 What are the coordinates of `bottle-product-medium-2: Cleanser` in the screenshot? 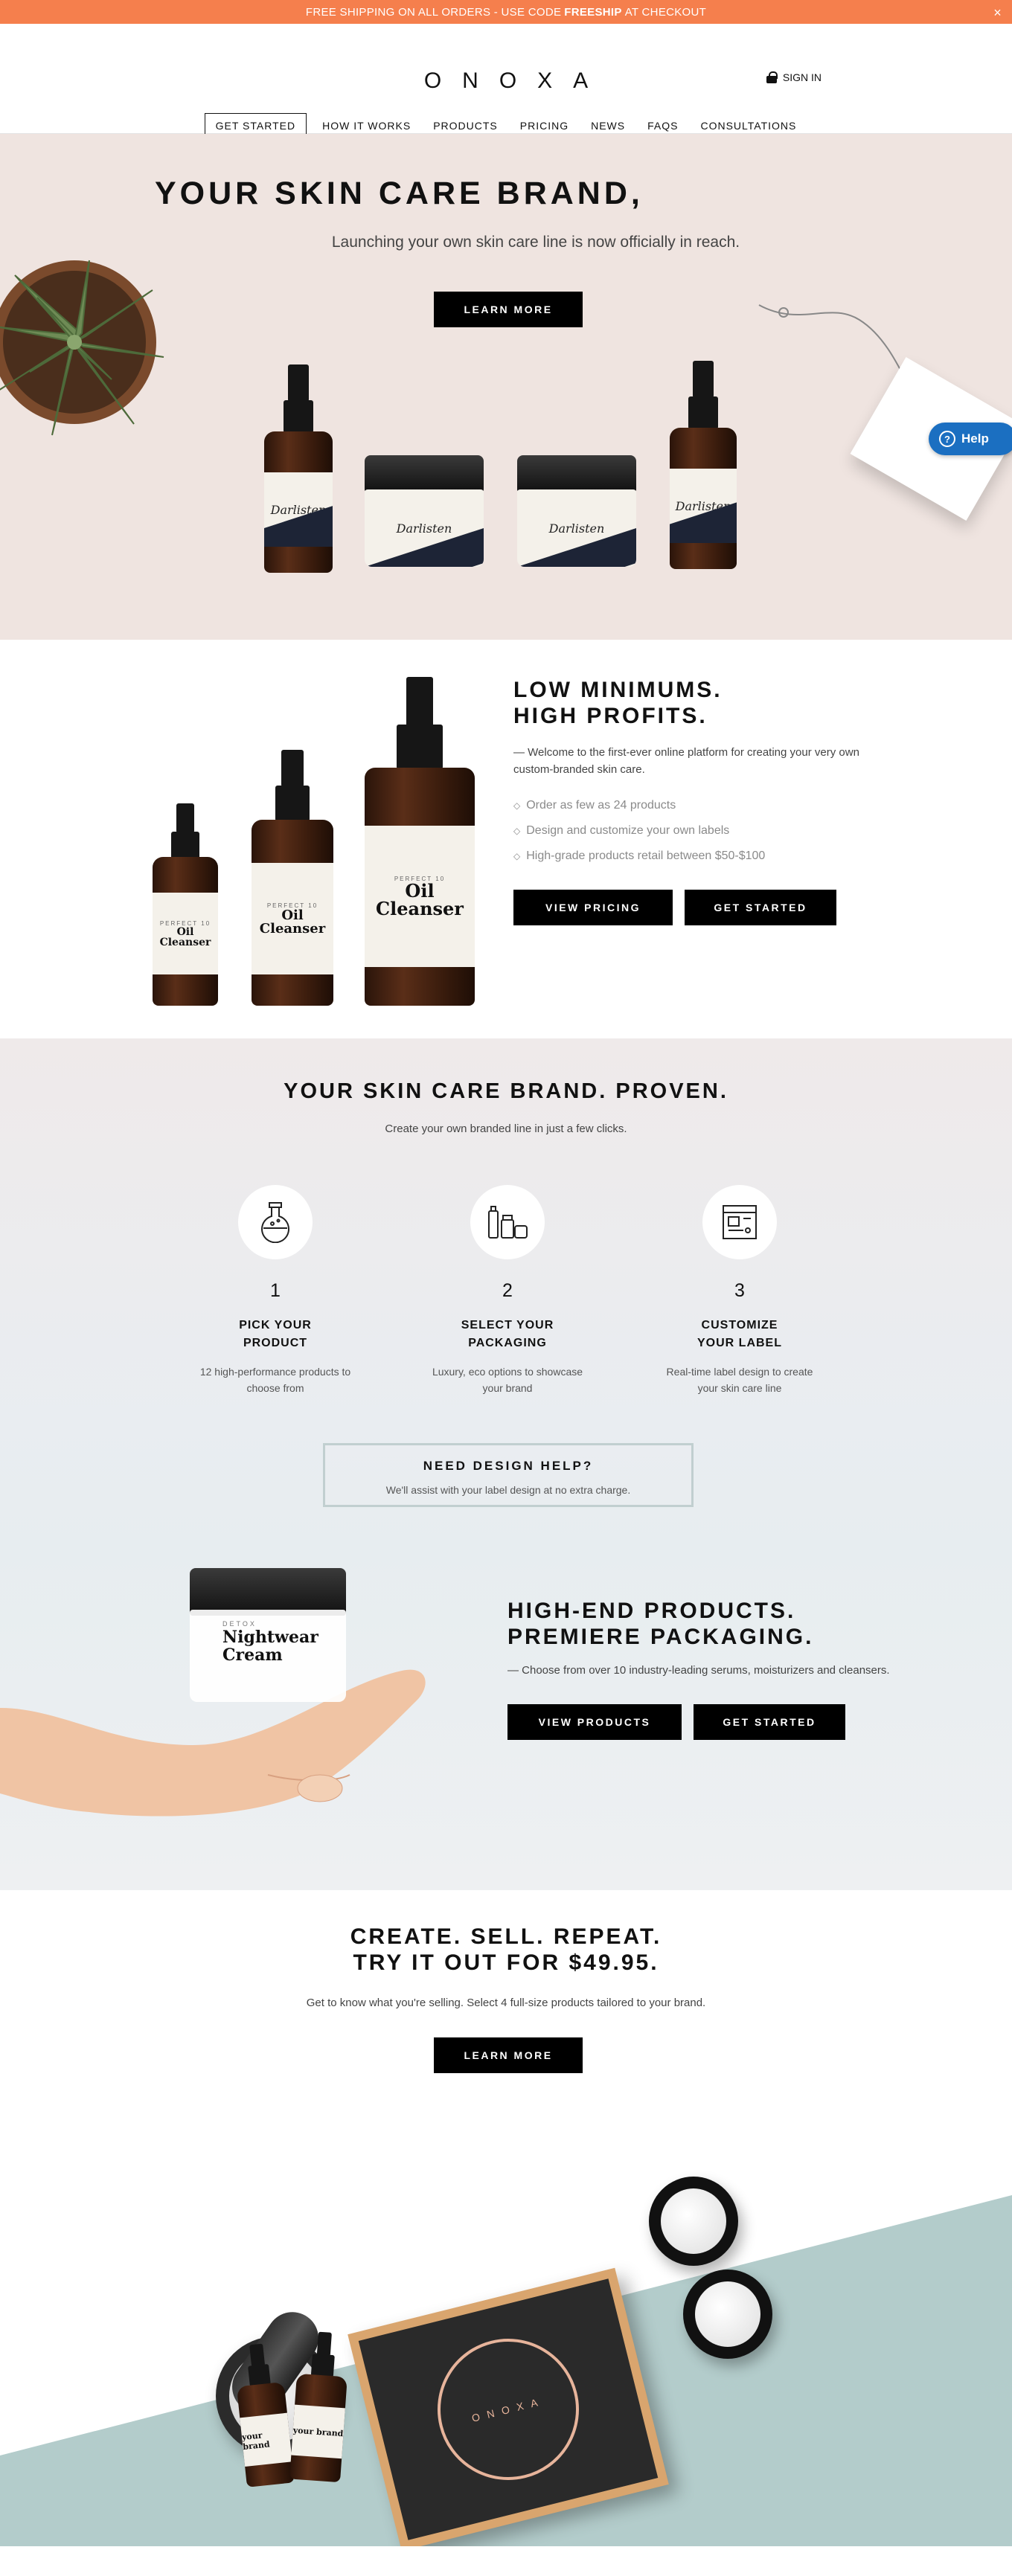 It's located at (292, 928).